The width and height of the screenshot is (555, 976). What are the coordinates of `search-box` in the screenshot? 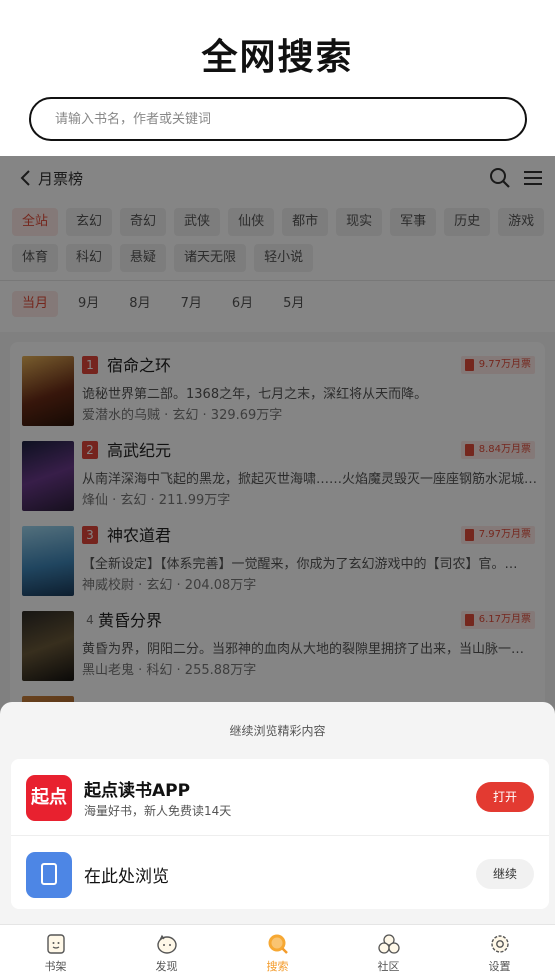 It's located at (278, 119).